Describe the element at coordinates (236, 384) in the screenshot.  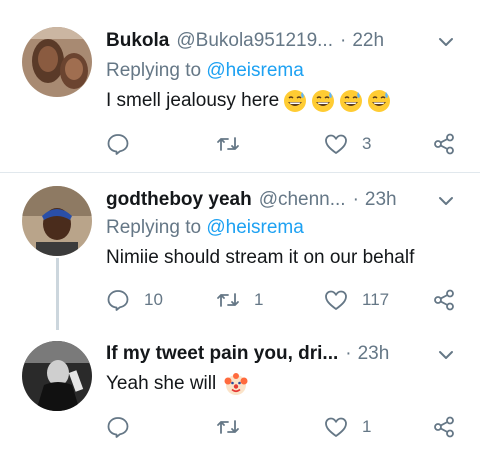
I see `clown-face-emoji` at that location.